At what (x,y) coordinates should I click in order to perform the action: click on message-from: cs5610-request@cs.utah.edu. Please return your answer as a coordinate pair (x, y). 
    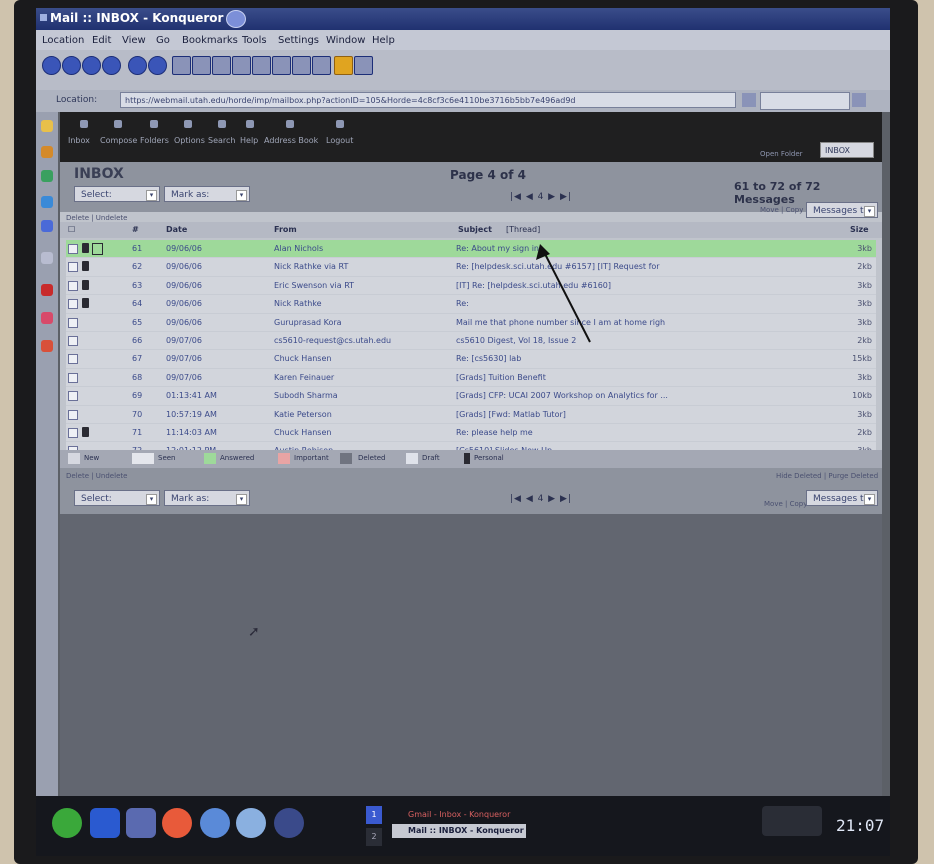
    Looking at the image, I should click on (359, 340).